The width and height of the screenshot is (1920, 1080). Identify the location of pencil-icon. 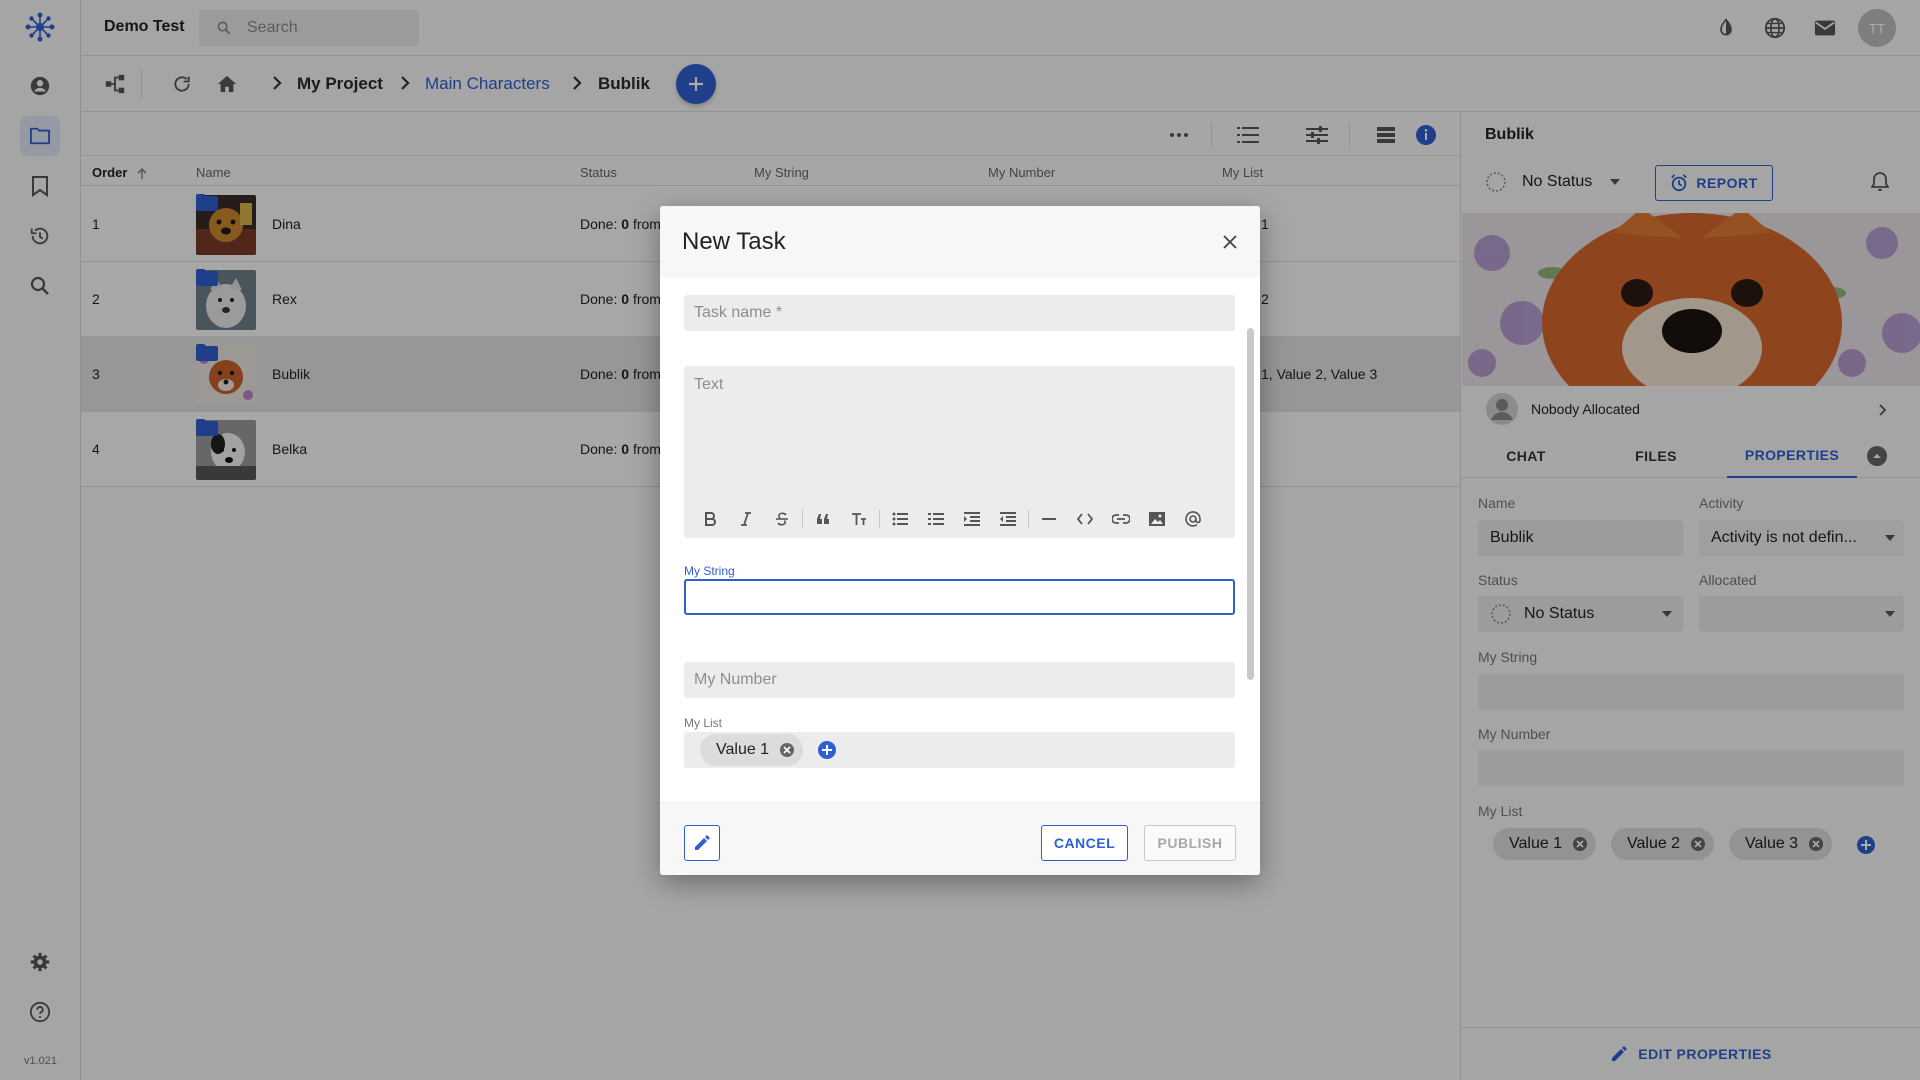
(702, 842).